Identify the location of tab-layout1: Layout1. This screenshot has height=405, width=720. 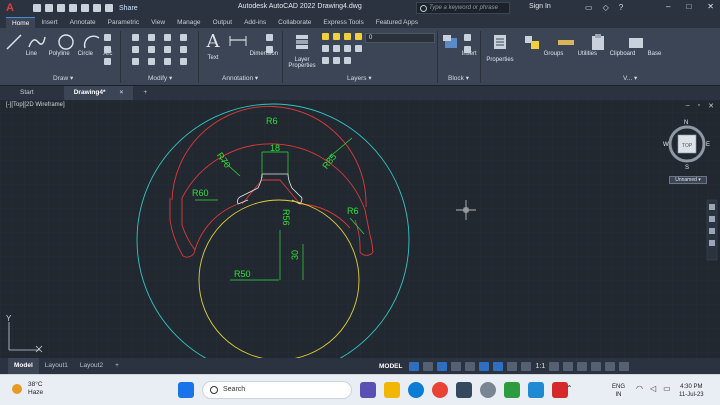
(56, 366).